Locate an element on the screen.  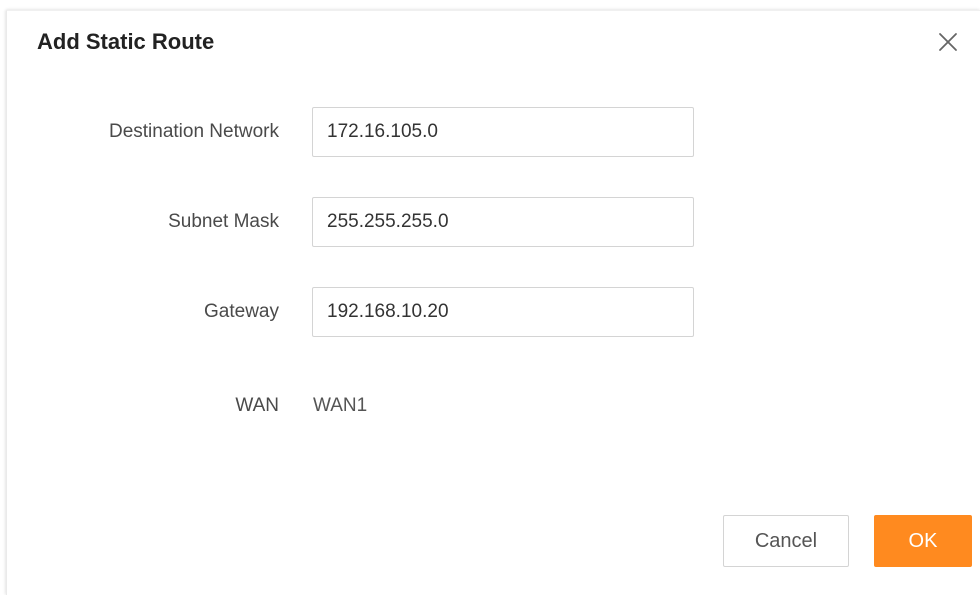
destination-network-input is located at coordinates (503, 132).